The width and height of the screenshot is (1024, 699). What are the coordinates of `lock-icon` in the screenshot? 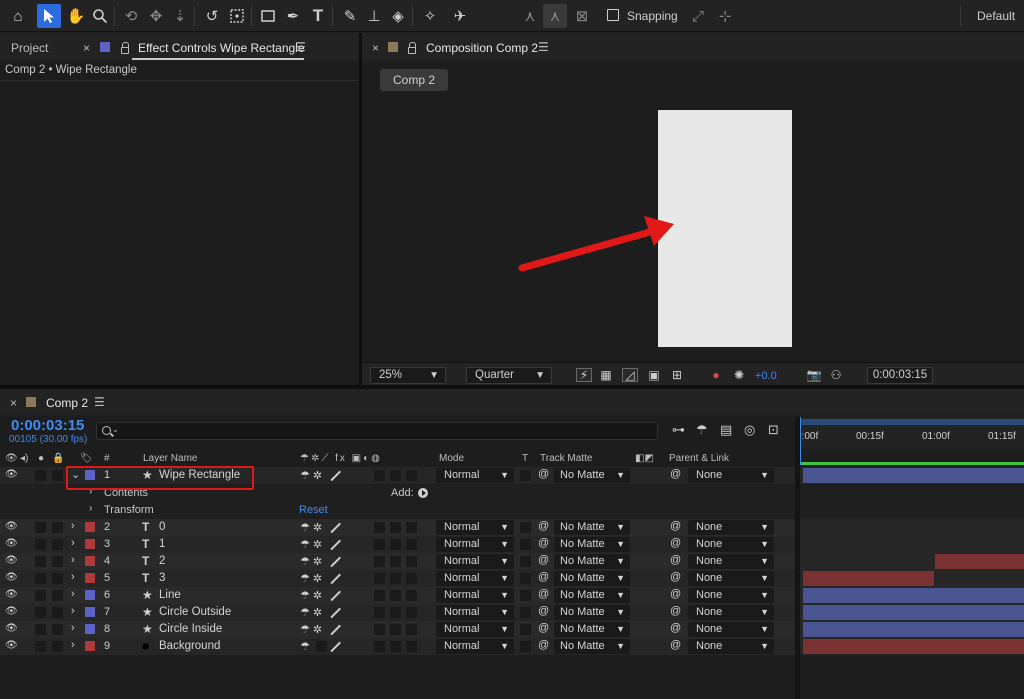 It's located at (125, 48).